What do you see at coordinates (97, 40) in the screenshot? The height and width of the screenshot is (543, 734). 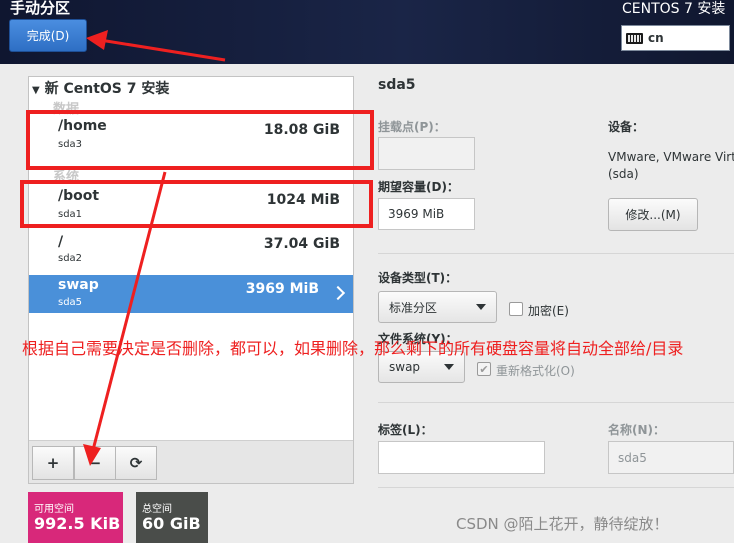 I see `arrowhead-done` at bounding box center [97, 40].